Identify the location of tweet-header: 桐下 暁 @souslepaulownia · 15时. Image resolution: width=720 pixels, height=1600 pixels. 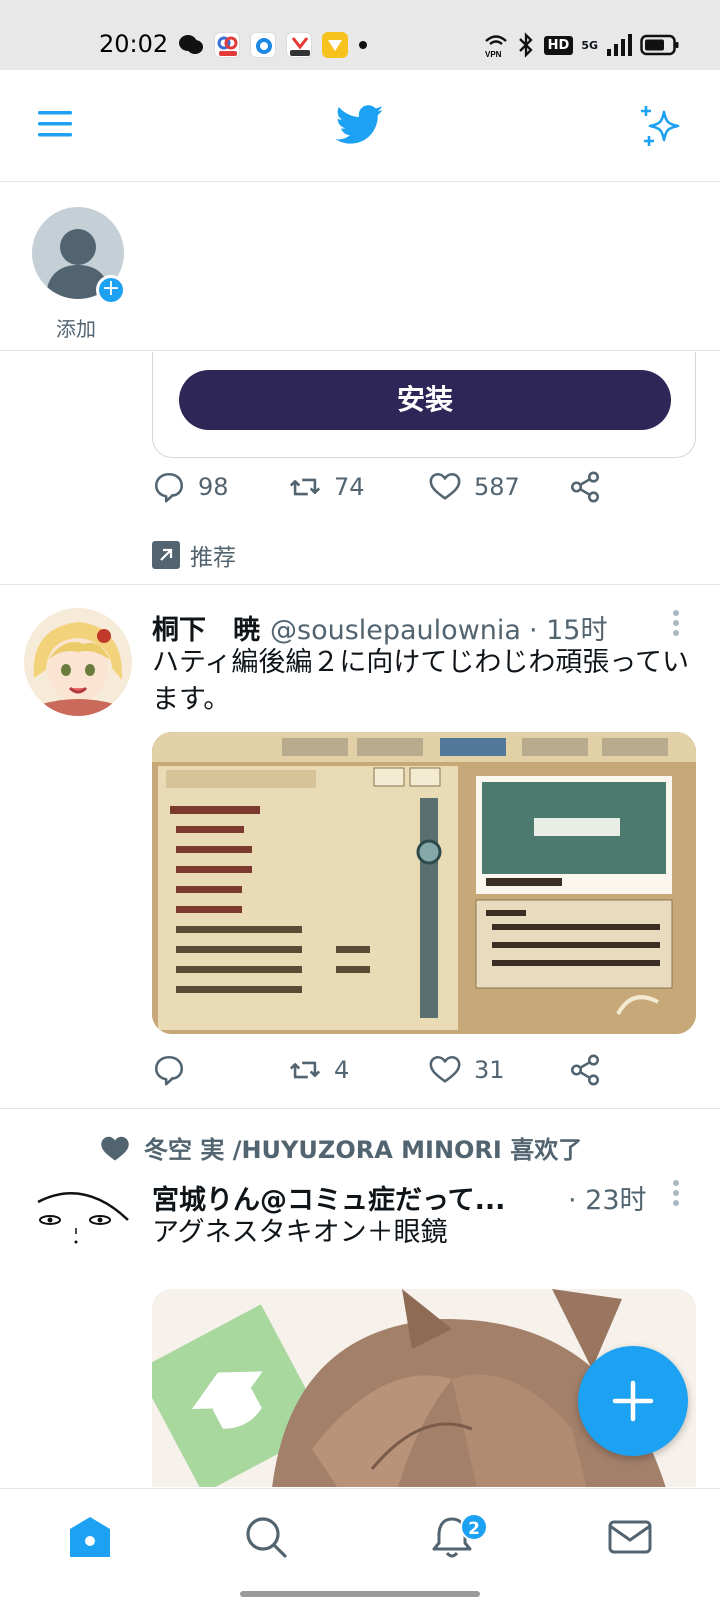
(379, 627).